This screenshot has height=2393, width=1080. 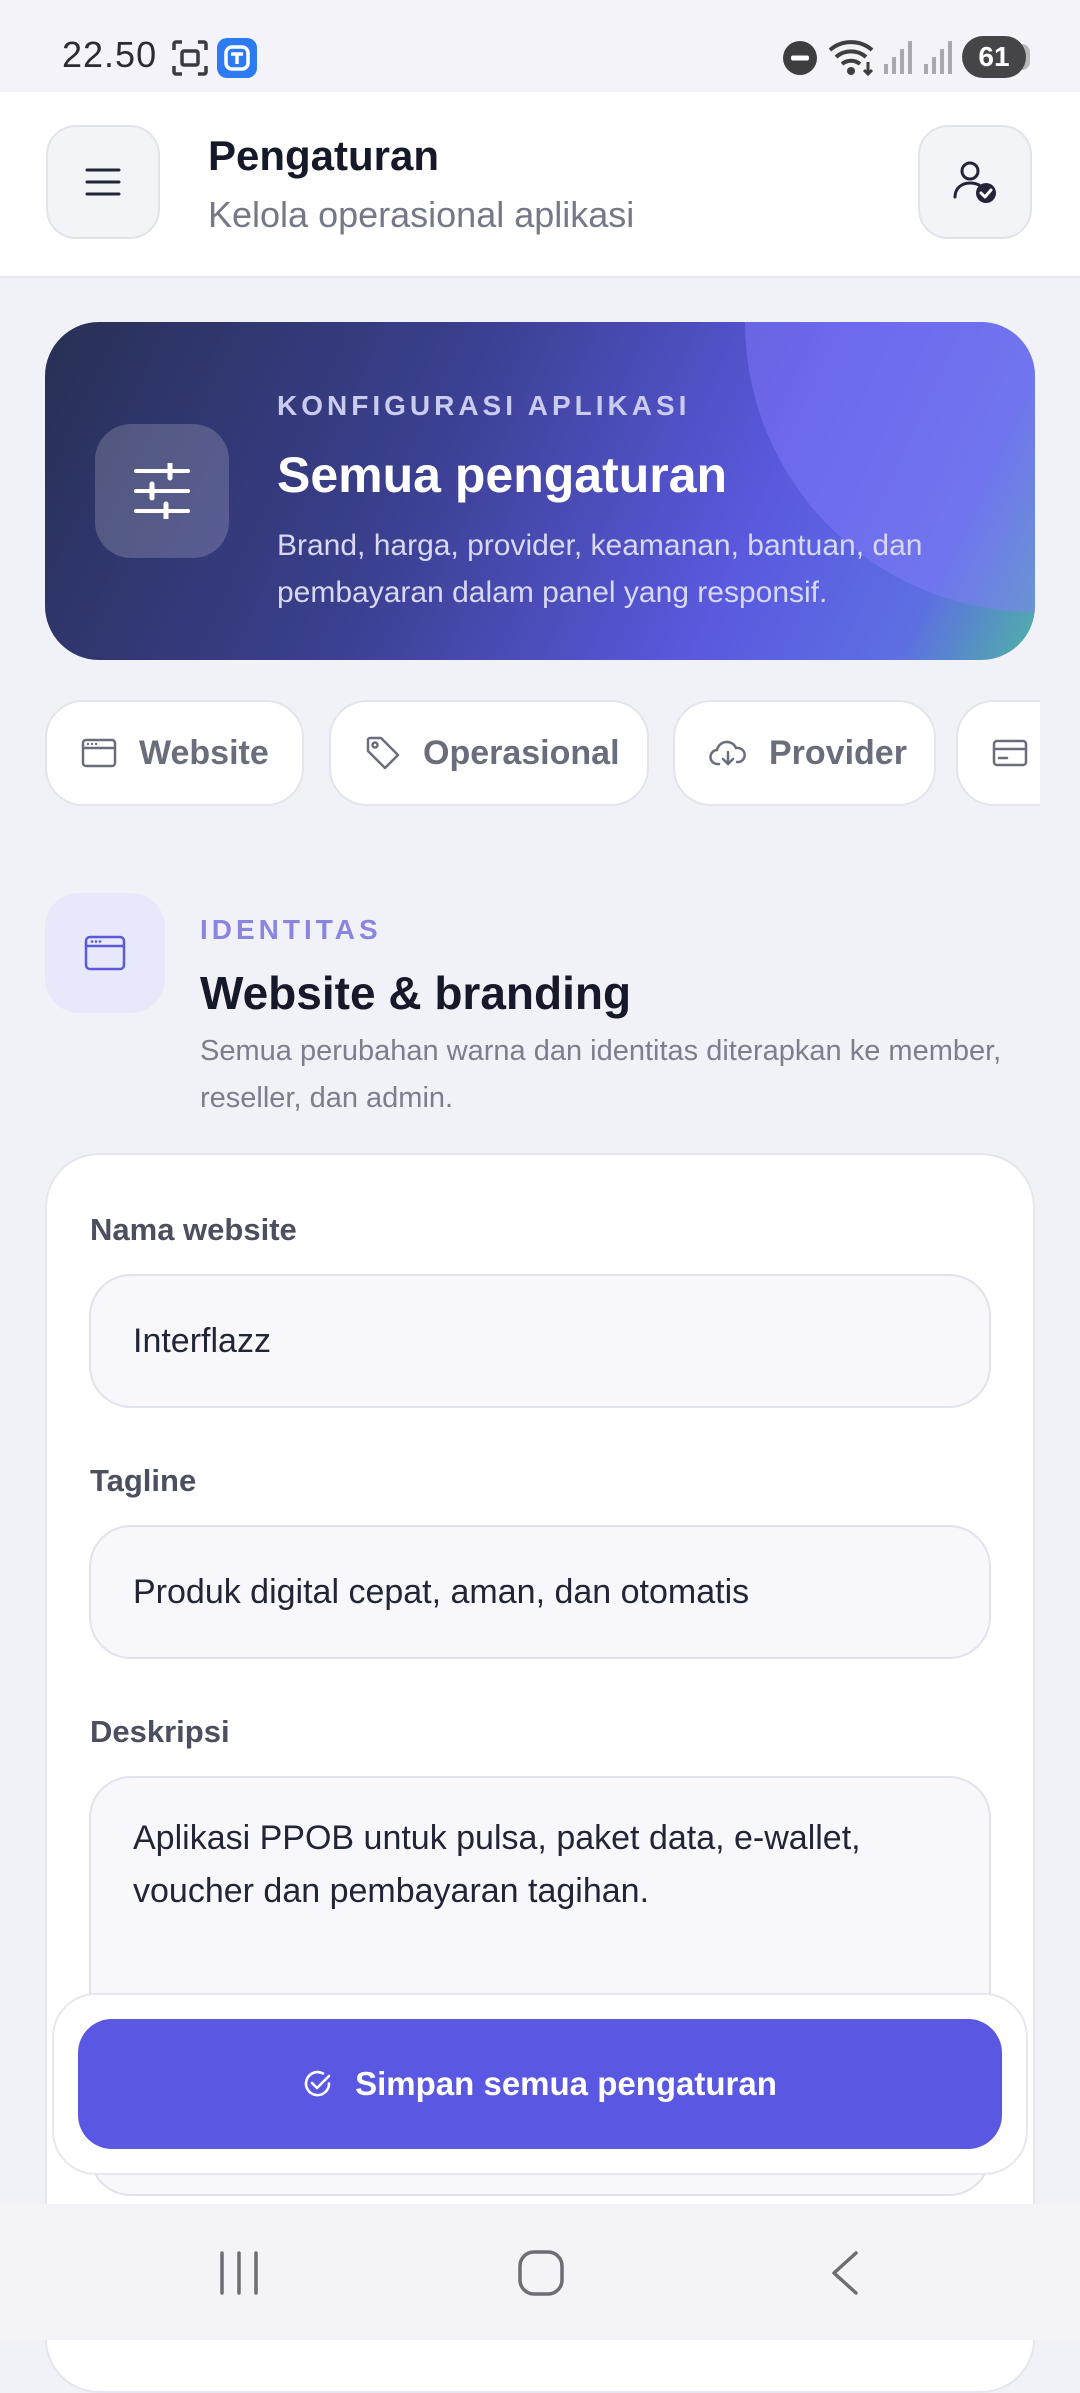 What do you see at coordinates (324, 155) in the screenshot?
I see `page-title: Pengaturan` at bounding box center [324, 155].